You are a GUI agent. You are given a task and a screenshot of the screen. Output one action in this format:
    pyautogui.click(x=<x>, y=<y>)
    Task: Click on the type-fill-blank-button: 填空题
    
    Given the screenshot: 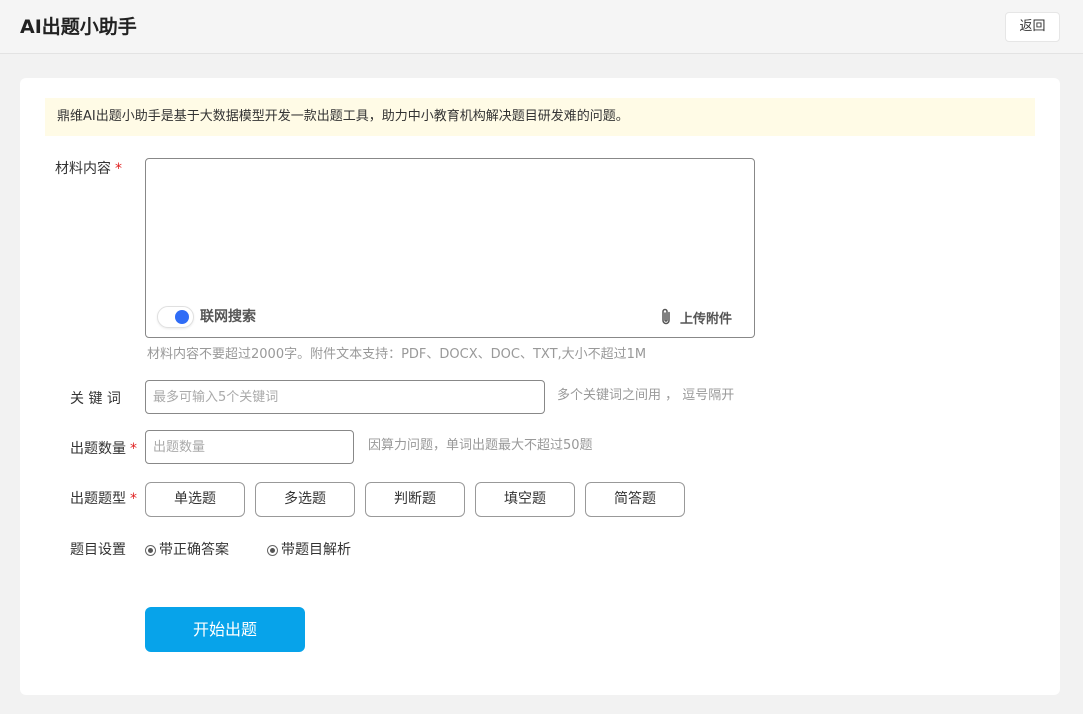 What is the action you would take?
    pyautogui.click(x=525, y=499)
    